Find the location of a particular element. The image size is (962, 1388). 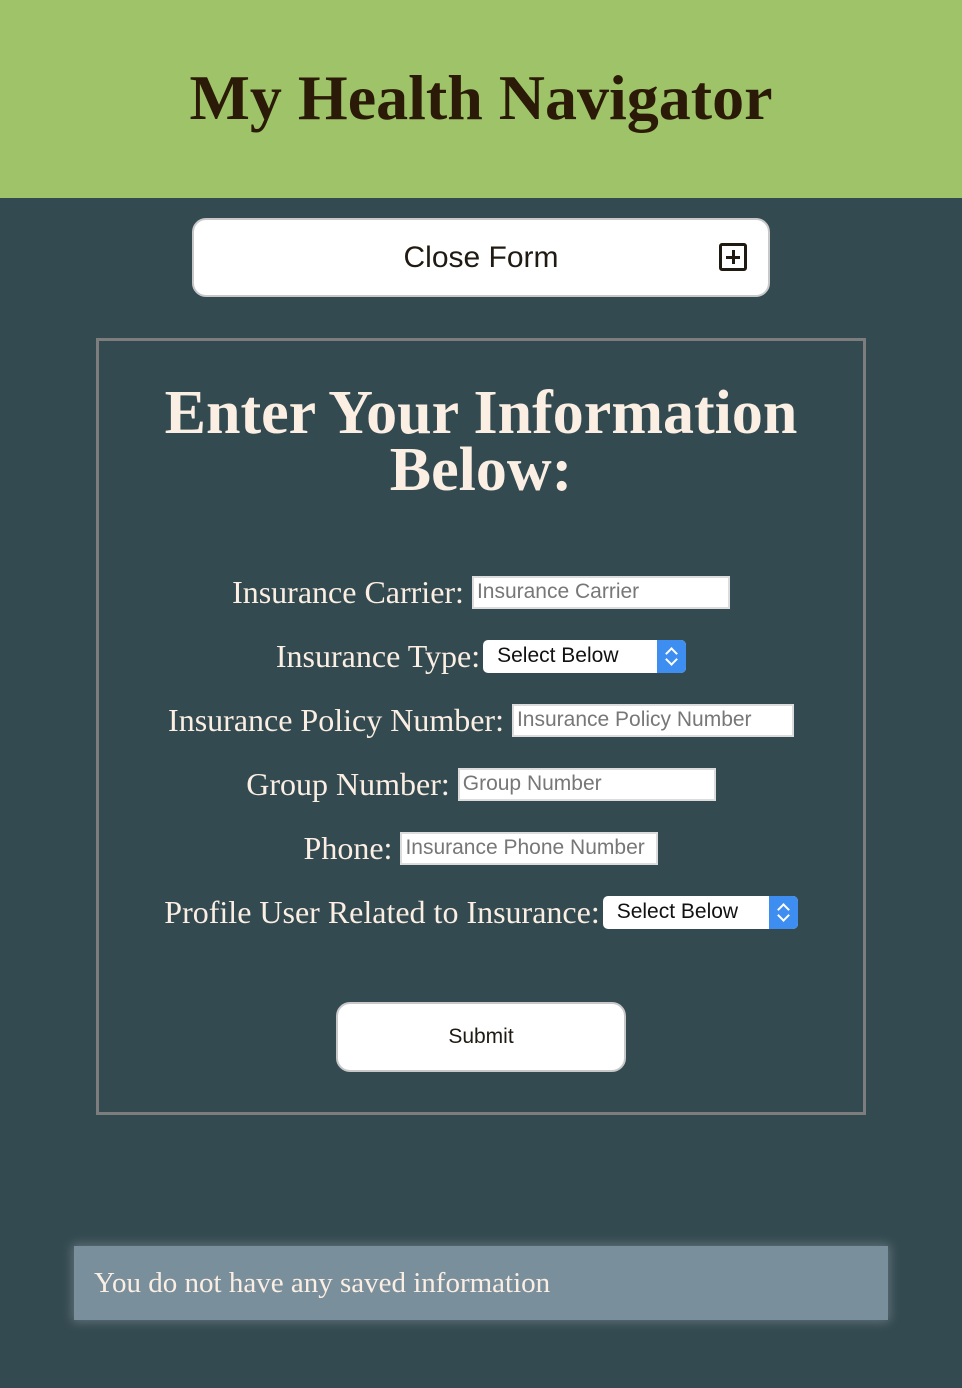

saved-info-notice: You do not have any saved information is located at coordinates (481, 1283).